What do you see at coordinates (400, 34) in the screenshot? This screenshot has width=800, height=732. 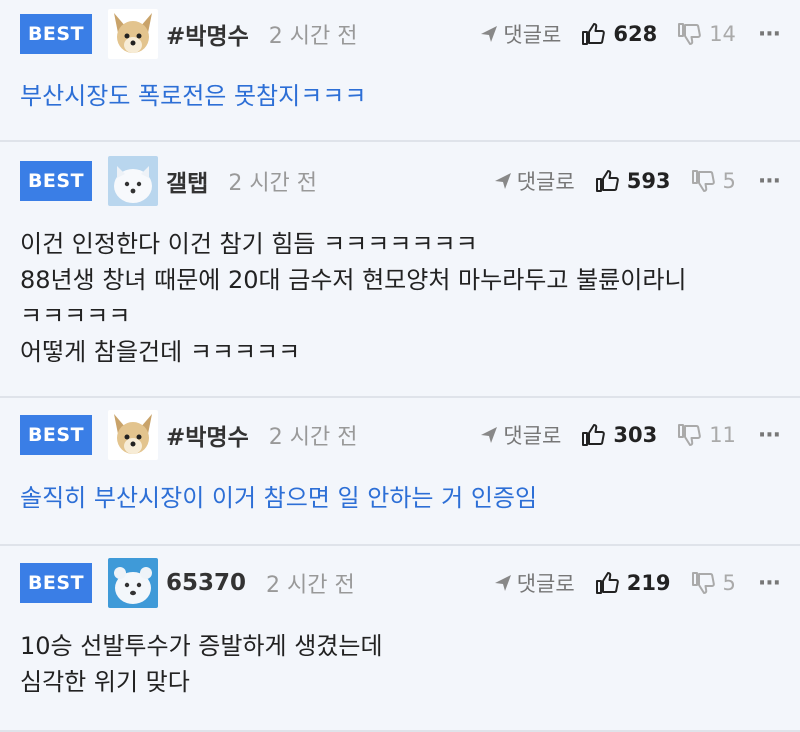 I see `comment-header: BEST #박명수 2 시간 전 댓글로 628 14 ···` at bounding box center [400, 34].